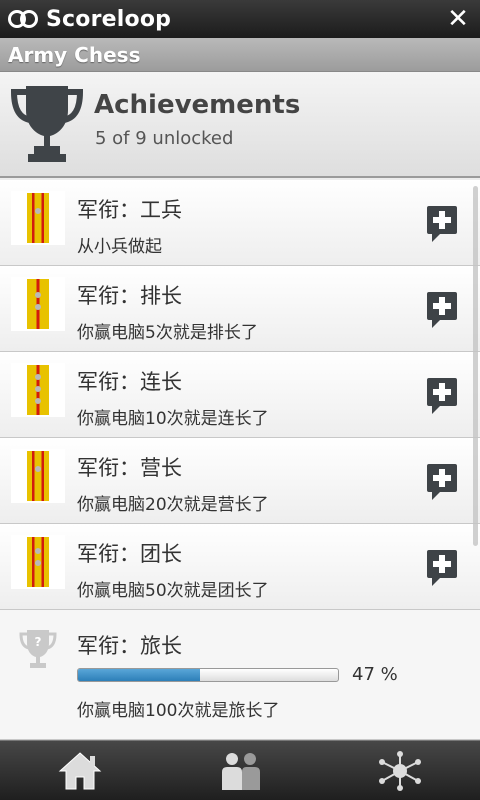 The height and width of the screenshot is (800, 480). Describe the element at coordinates (240, 567) in the screenshot. I see `achievement-row-regiment-commander: 军衔：团长 你赢电脑50次就是团长了` at that location.